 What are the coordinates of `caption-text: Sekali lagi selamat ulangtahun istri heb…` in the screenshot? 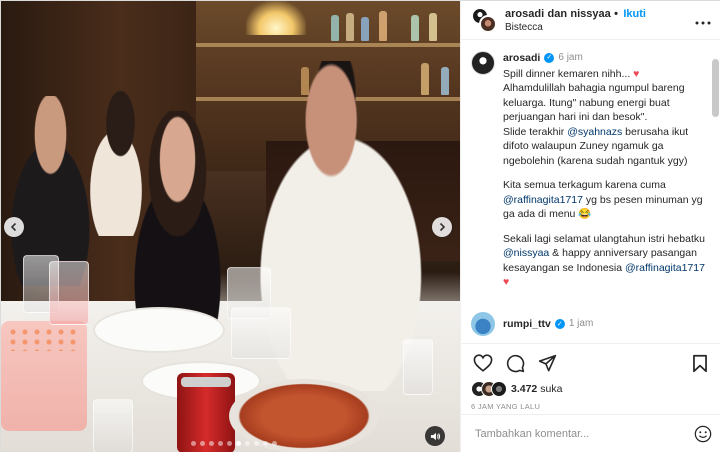 It's located at (604, 238).